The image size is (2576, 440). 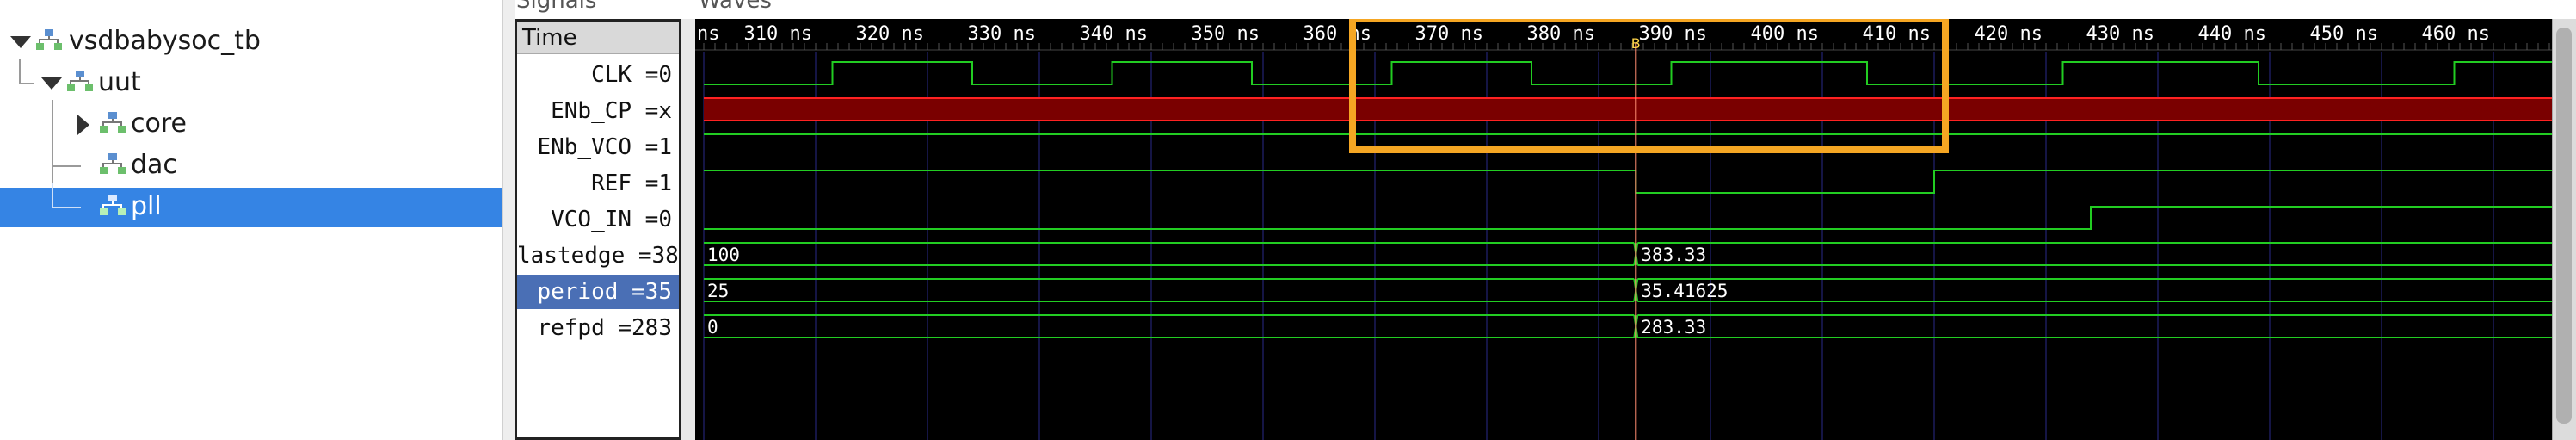 What do you see at coordinates (1684, 291) in the screenshot?
I see `trace-period-value: 35.41625` at bounding box center [1684, 291].